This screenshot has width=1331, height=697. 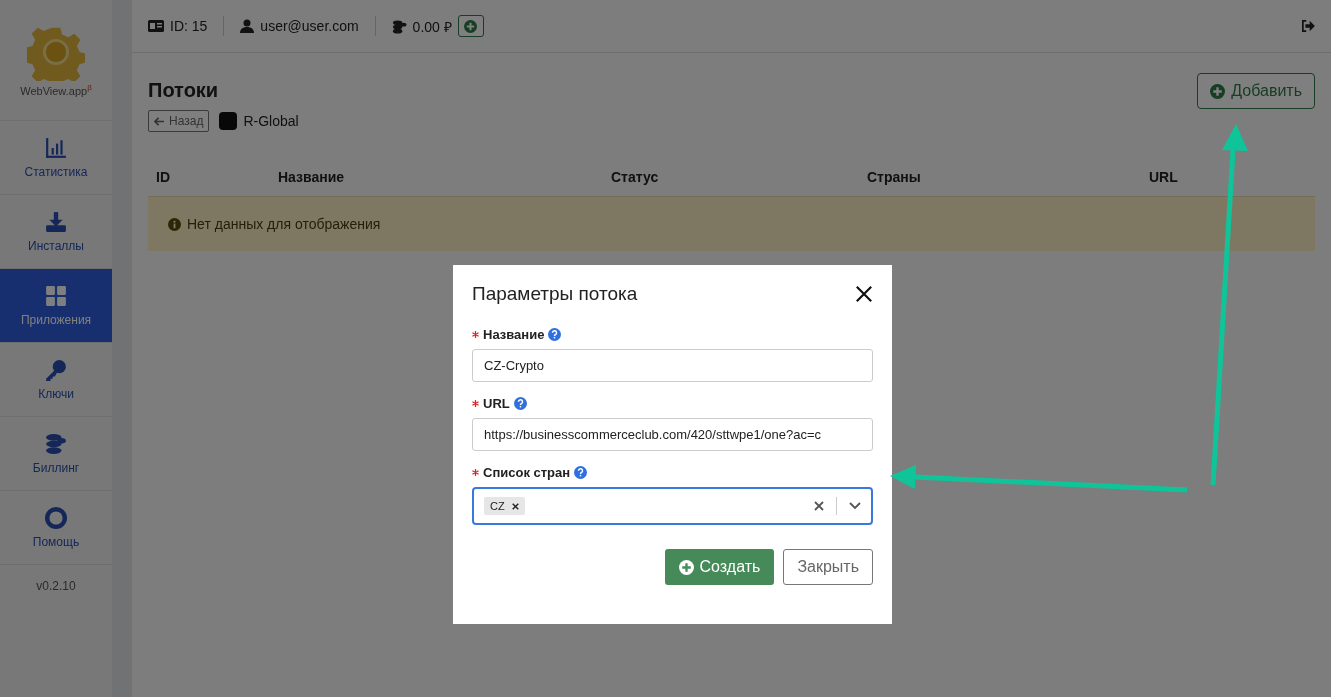 I want to click on grid-icon, so click(x=56, y=295).